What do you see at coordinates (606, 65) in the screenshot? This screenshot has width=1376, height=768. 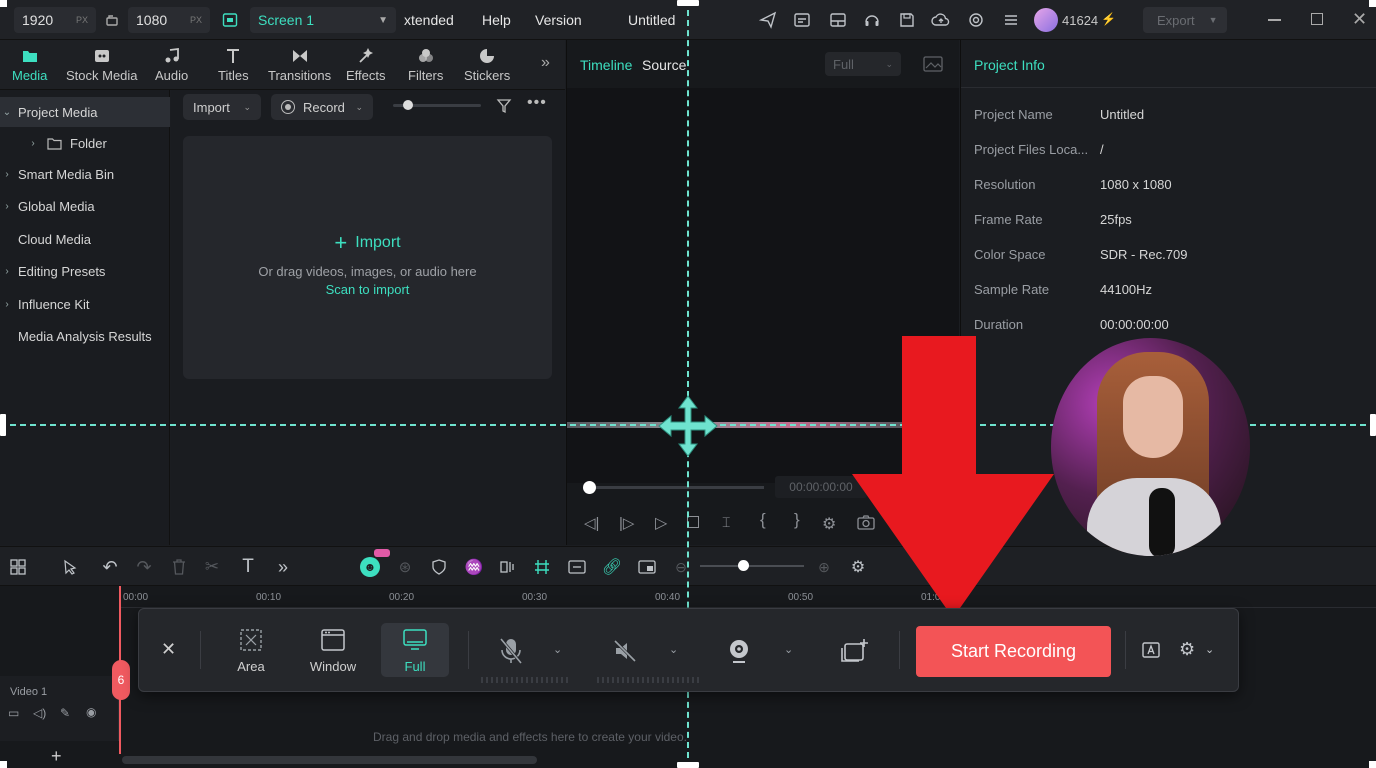 I see `tab-timeline: Timeline` at bounding box center [606, 65].